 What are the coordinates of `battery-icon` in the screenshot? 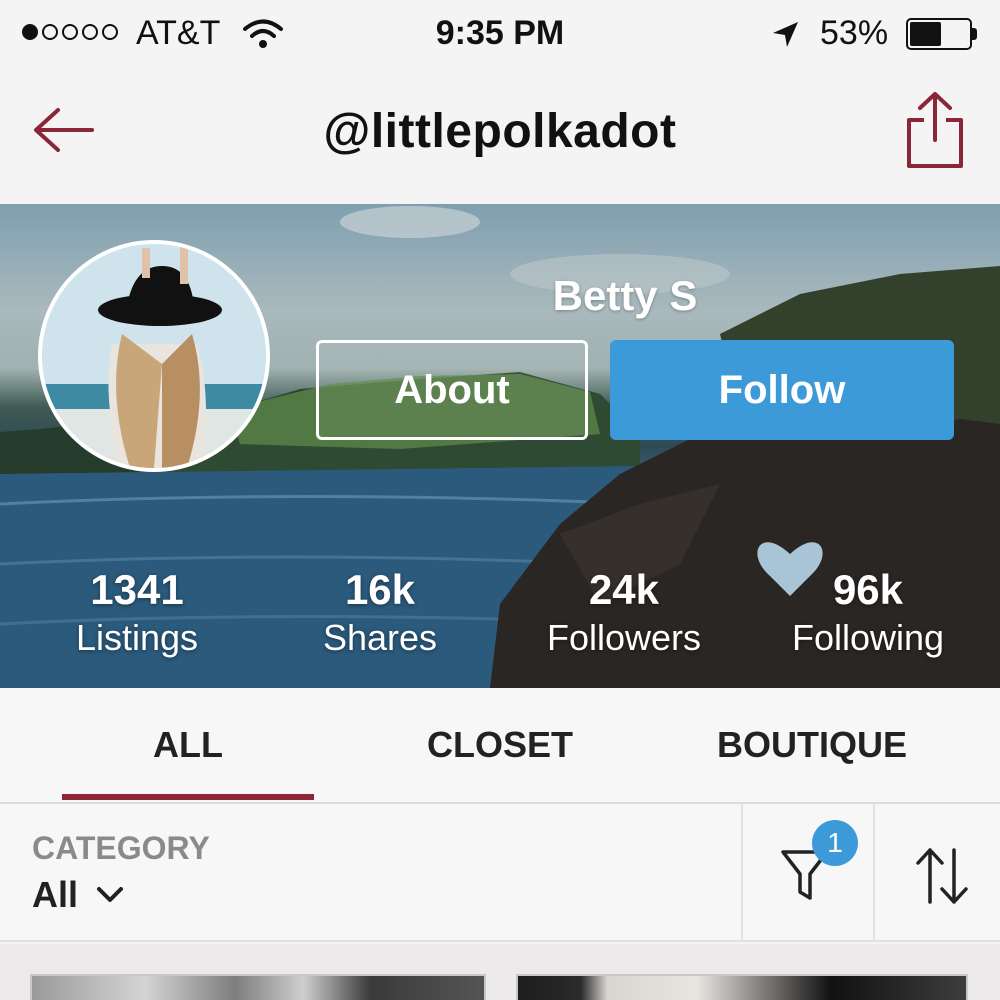 It's located at (939, 34).